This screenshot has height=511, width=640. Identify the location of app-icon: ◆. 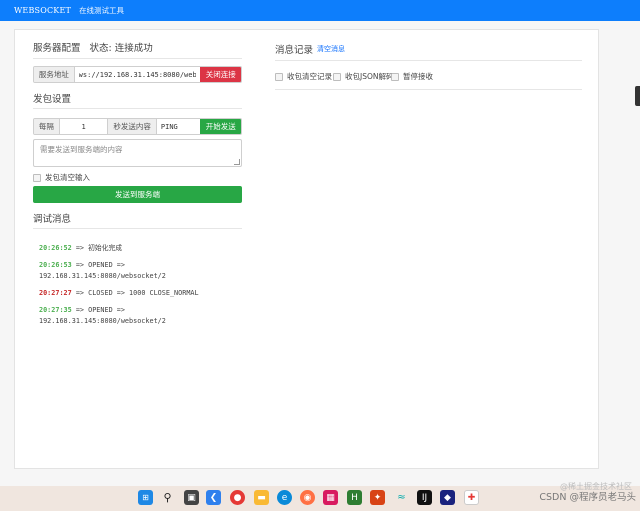
(447, 497).